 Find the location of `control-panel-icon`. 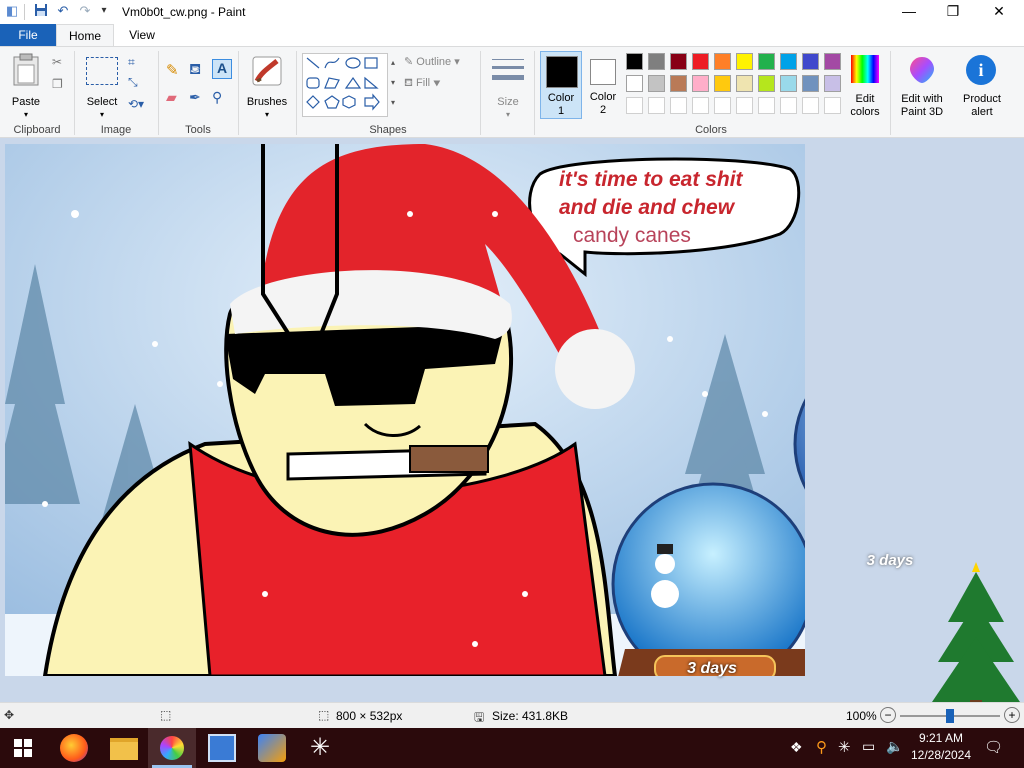

control-panel-icon is located at coordinates (222, 748).